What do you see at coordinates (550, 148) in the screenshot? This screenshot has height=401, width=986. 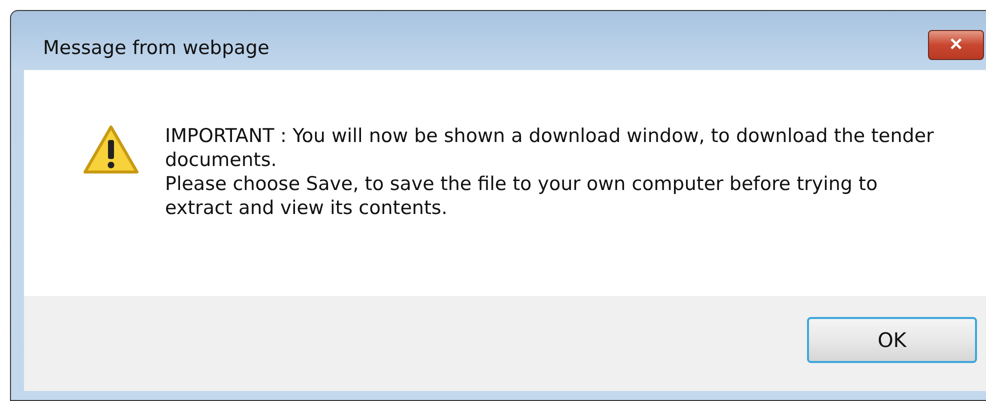 I see `message-text: IMPORTANT : You will now be shown a download window, to download the tender documents.` at bounding box center [550, 148].